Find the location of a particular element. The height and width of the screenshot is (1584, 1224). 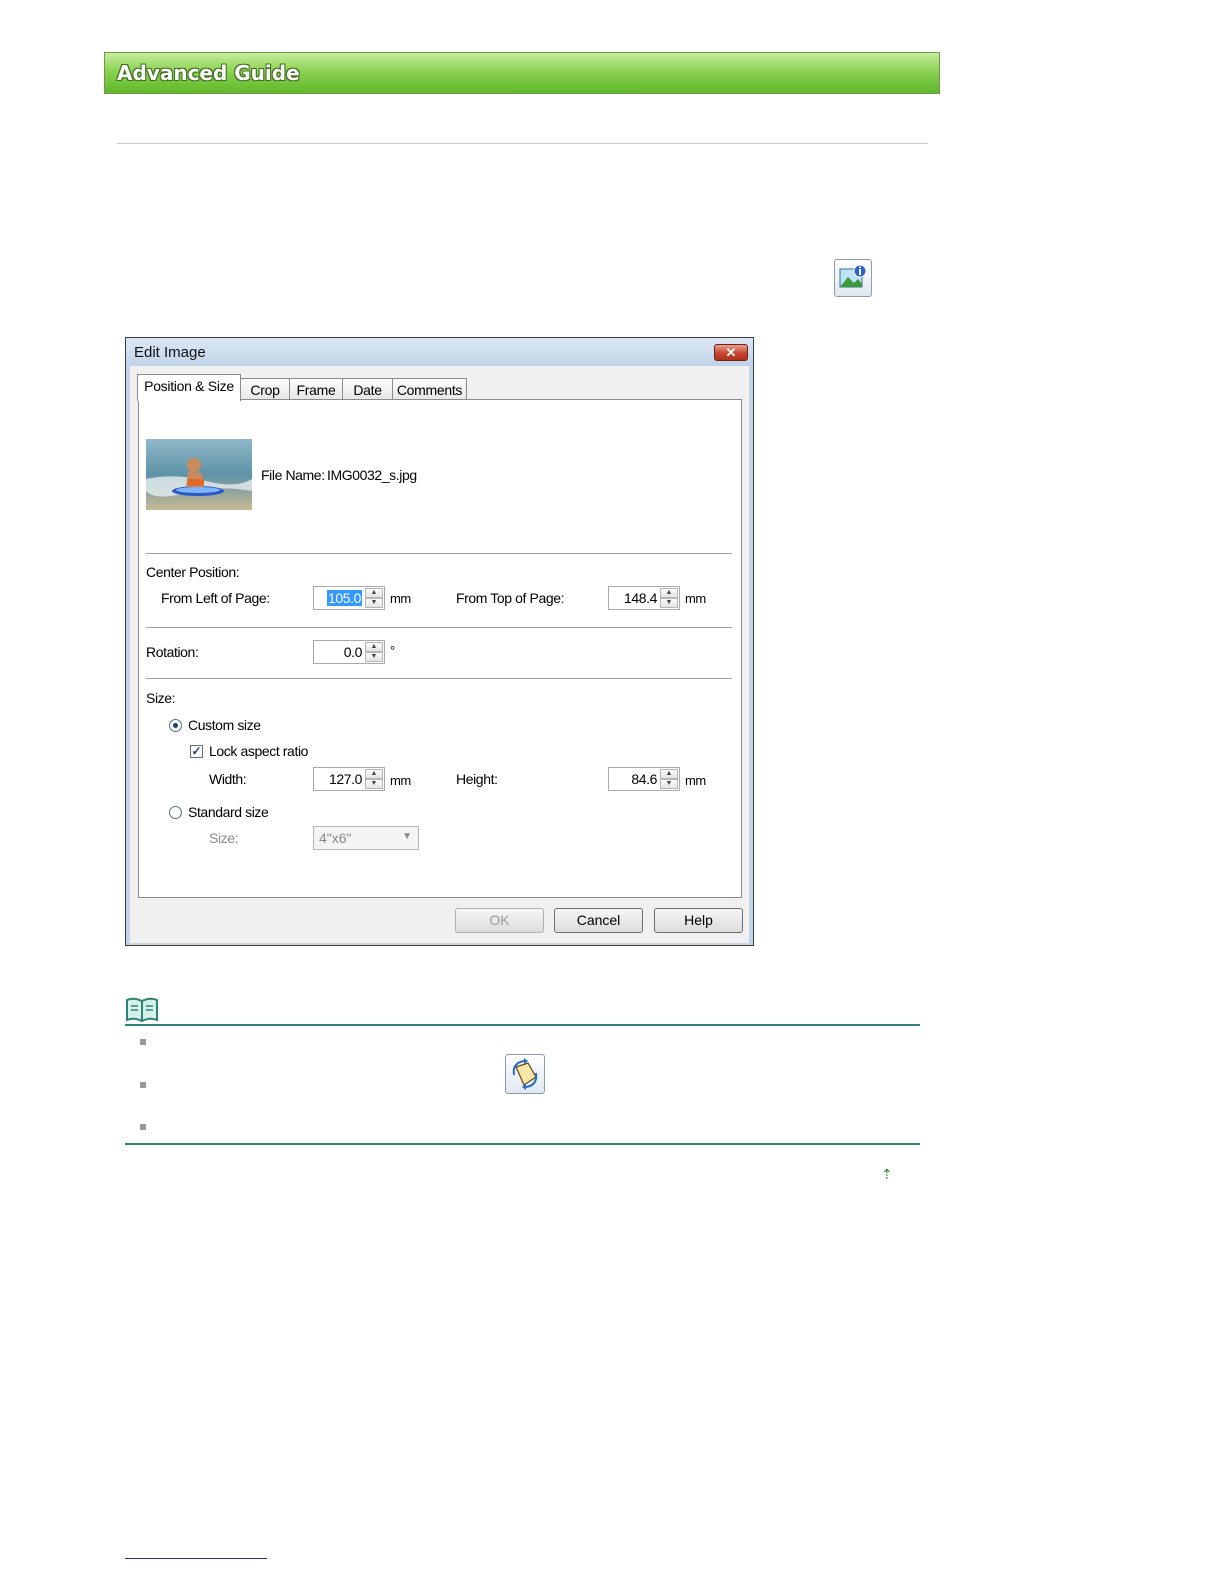

width-label: Width: is located at coordinates (228, 779).